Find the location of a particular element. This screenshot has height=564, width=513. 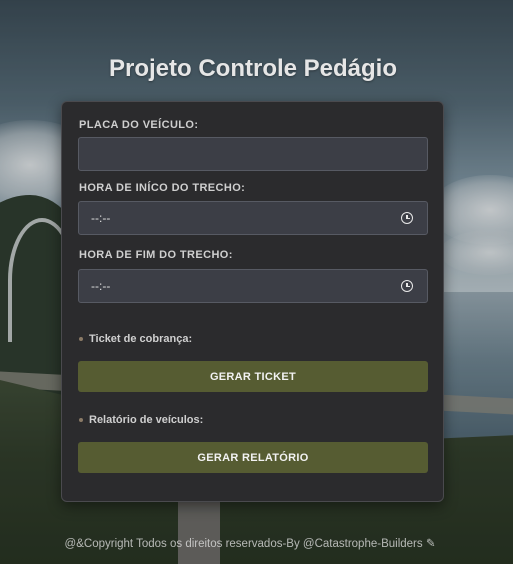

report-section-label: Relatório de veículos: is located at coordinates (141, 420).